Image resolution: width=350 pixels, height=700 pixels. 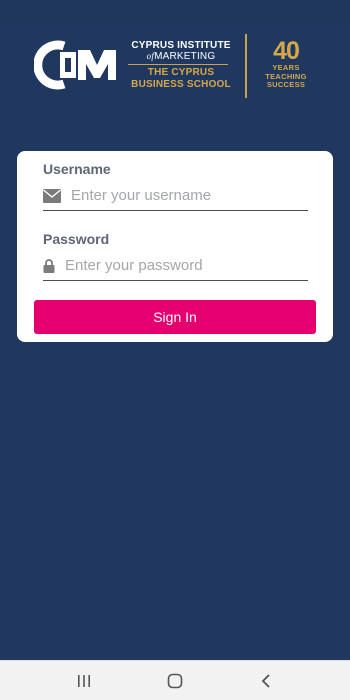 I want to click on password-field, so click(x=175, y=266).